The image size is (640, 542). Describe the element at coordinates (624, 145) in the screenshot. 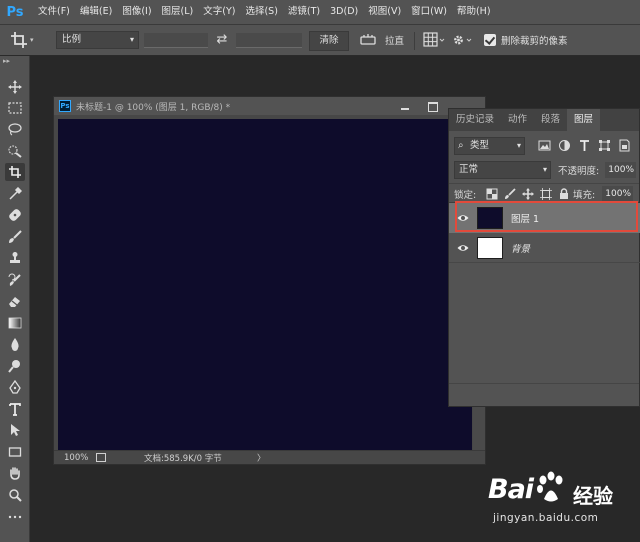

I see `smart-object-filter-icon` at that location.